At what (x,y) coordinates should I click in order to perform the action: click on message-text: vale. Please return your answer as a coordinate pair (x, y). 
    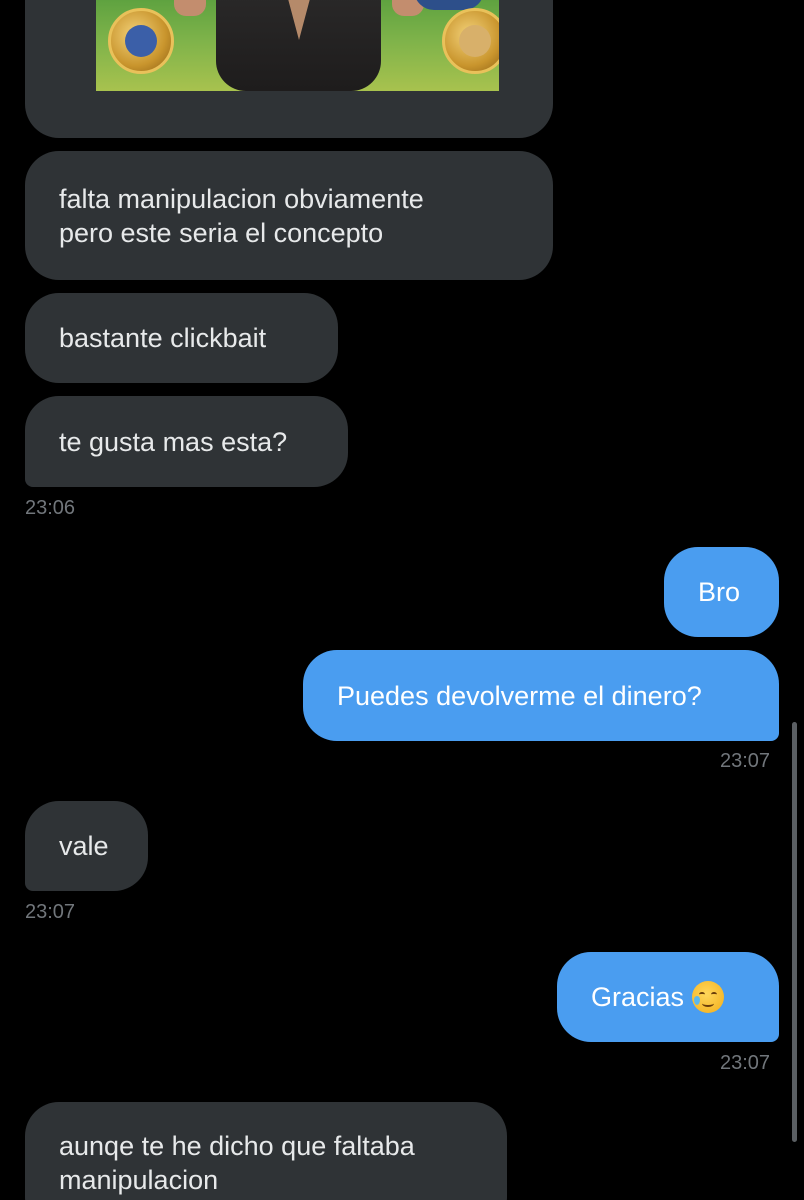
    Looking at the image, I should click on (84, 846).